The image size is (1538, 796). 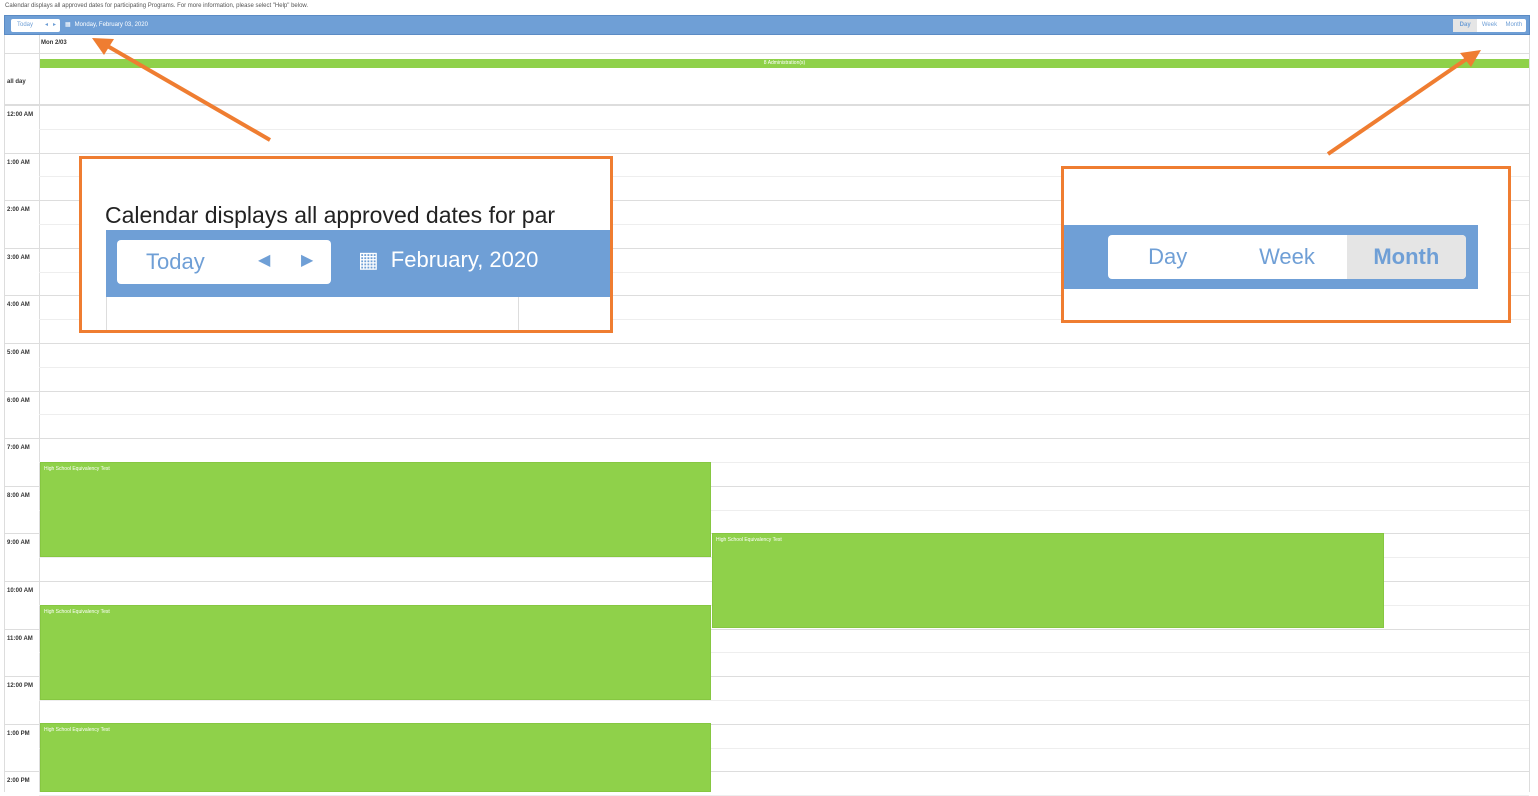 I want to click on arrow-head-right, so click(x=1470, y=58).